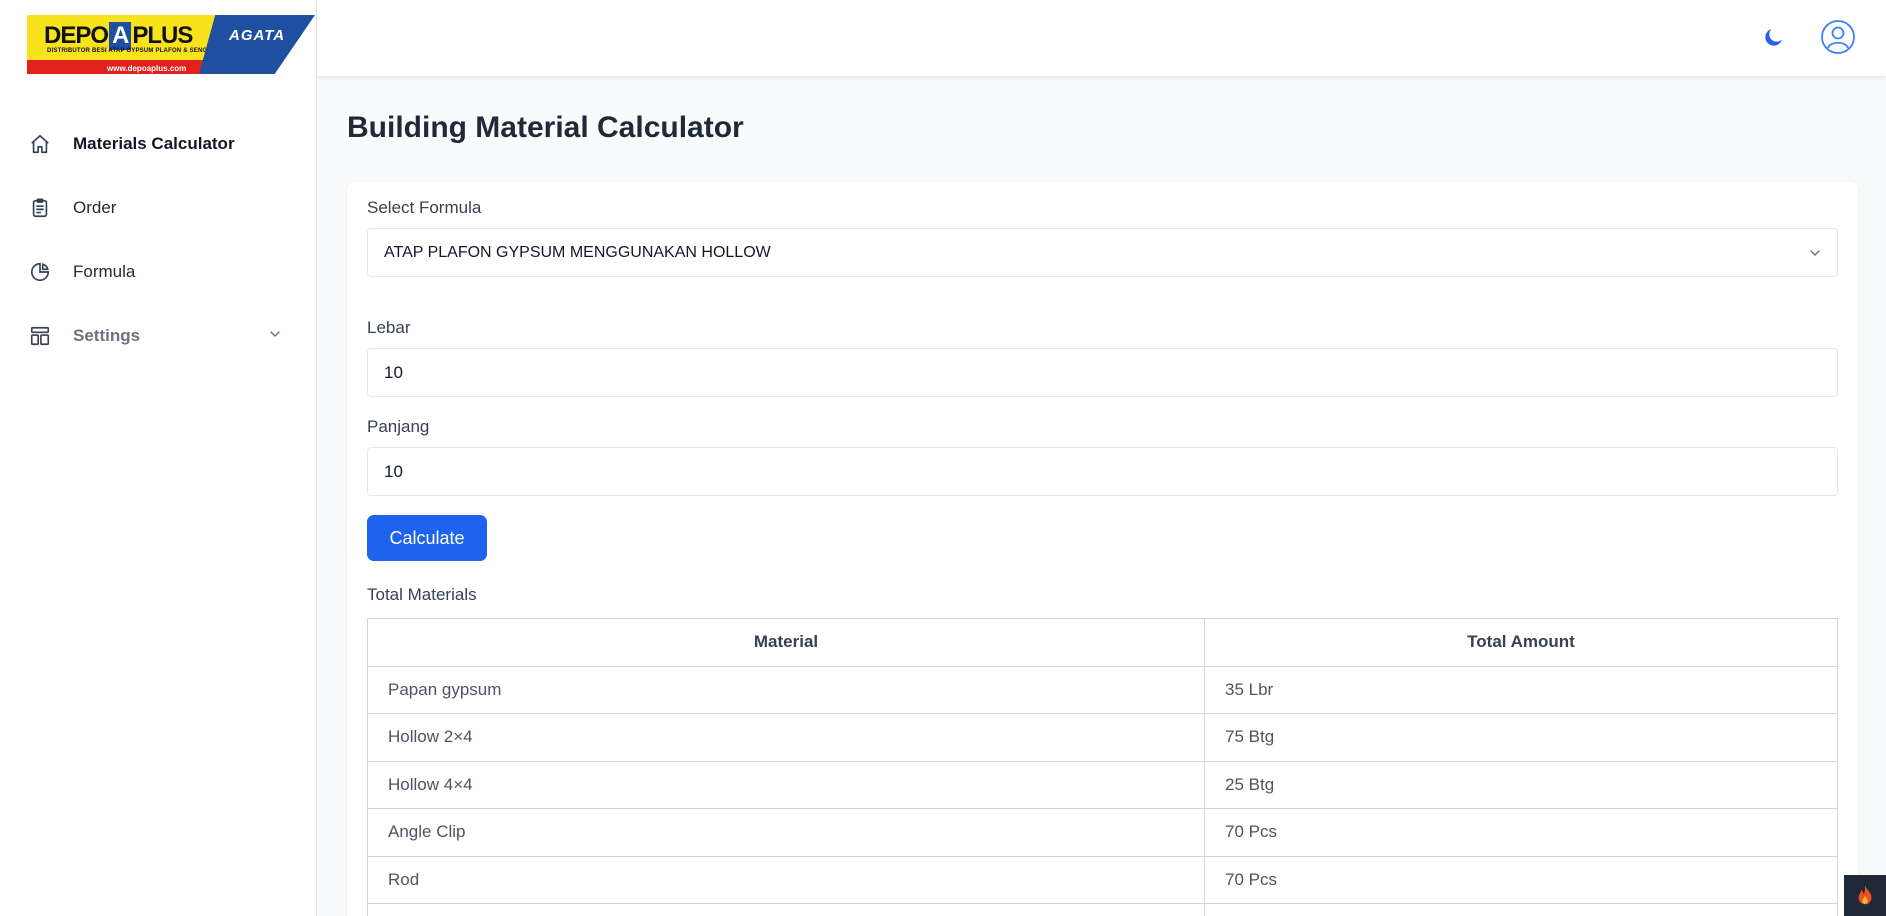  I want to click on pie-chart-icon, so click(40, 272).